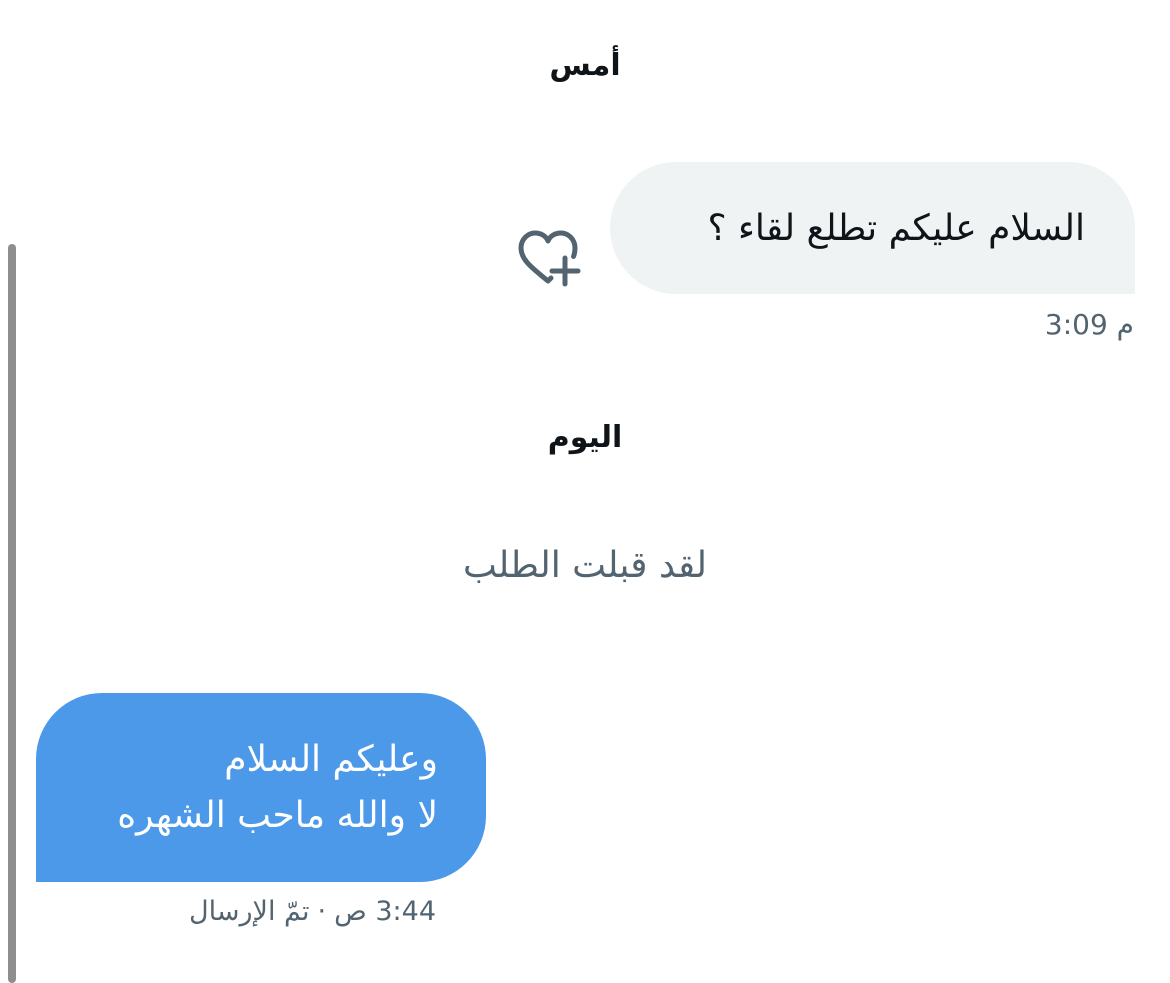  What do you see at coordinates (1089, 324) in the screenshot?
I see `incoming-timestamp: 3:09 م` at bounding box center [1089, 324].